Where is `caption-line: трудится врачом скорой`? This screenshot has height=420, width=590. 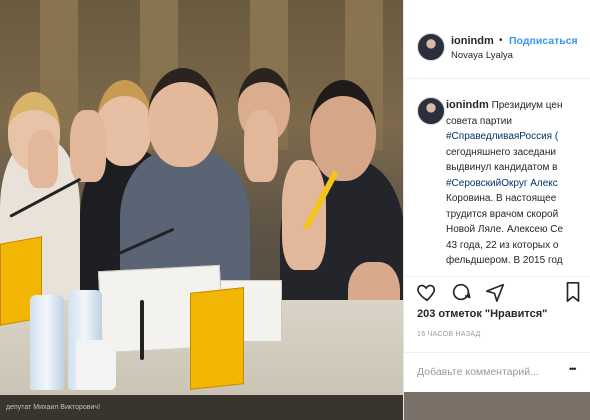
caption-line: трудится врачом скорой is located at coordinates (502, 214).